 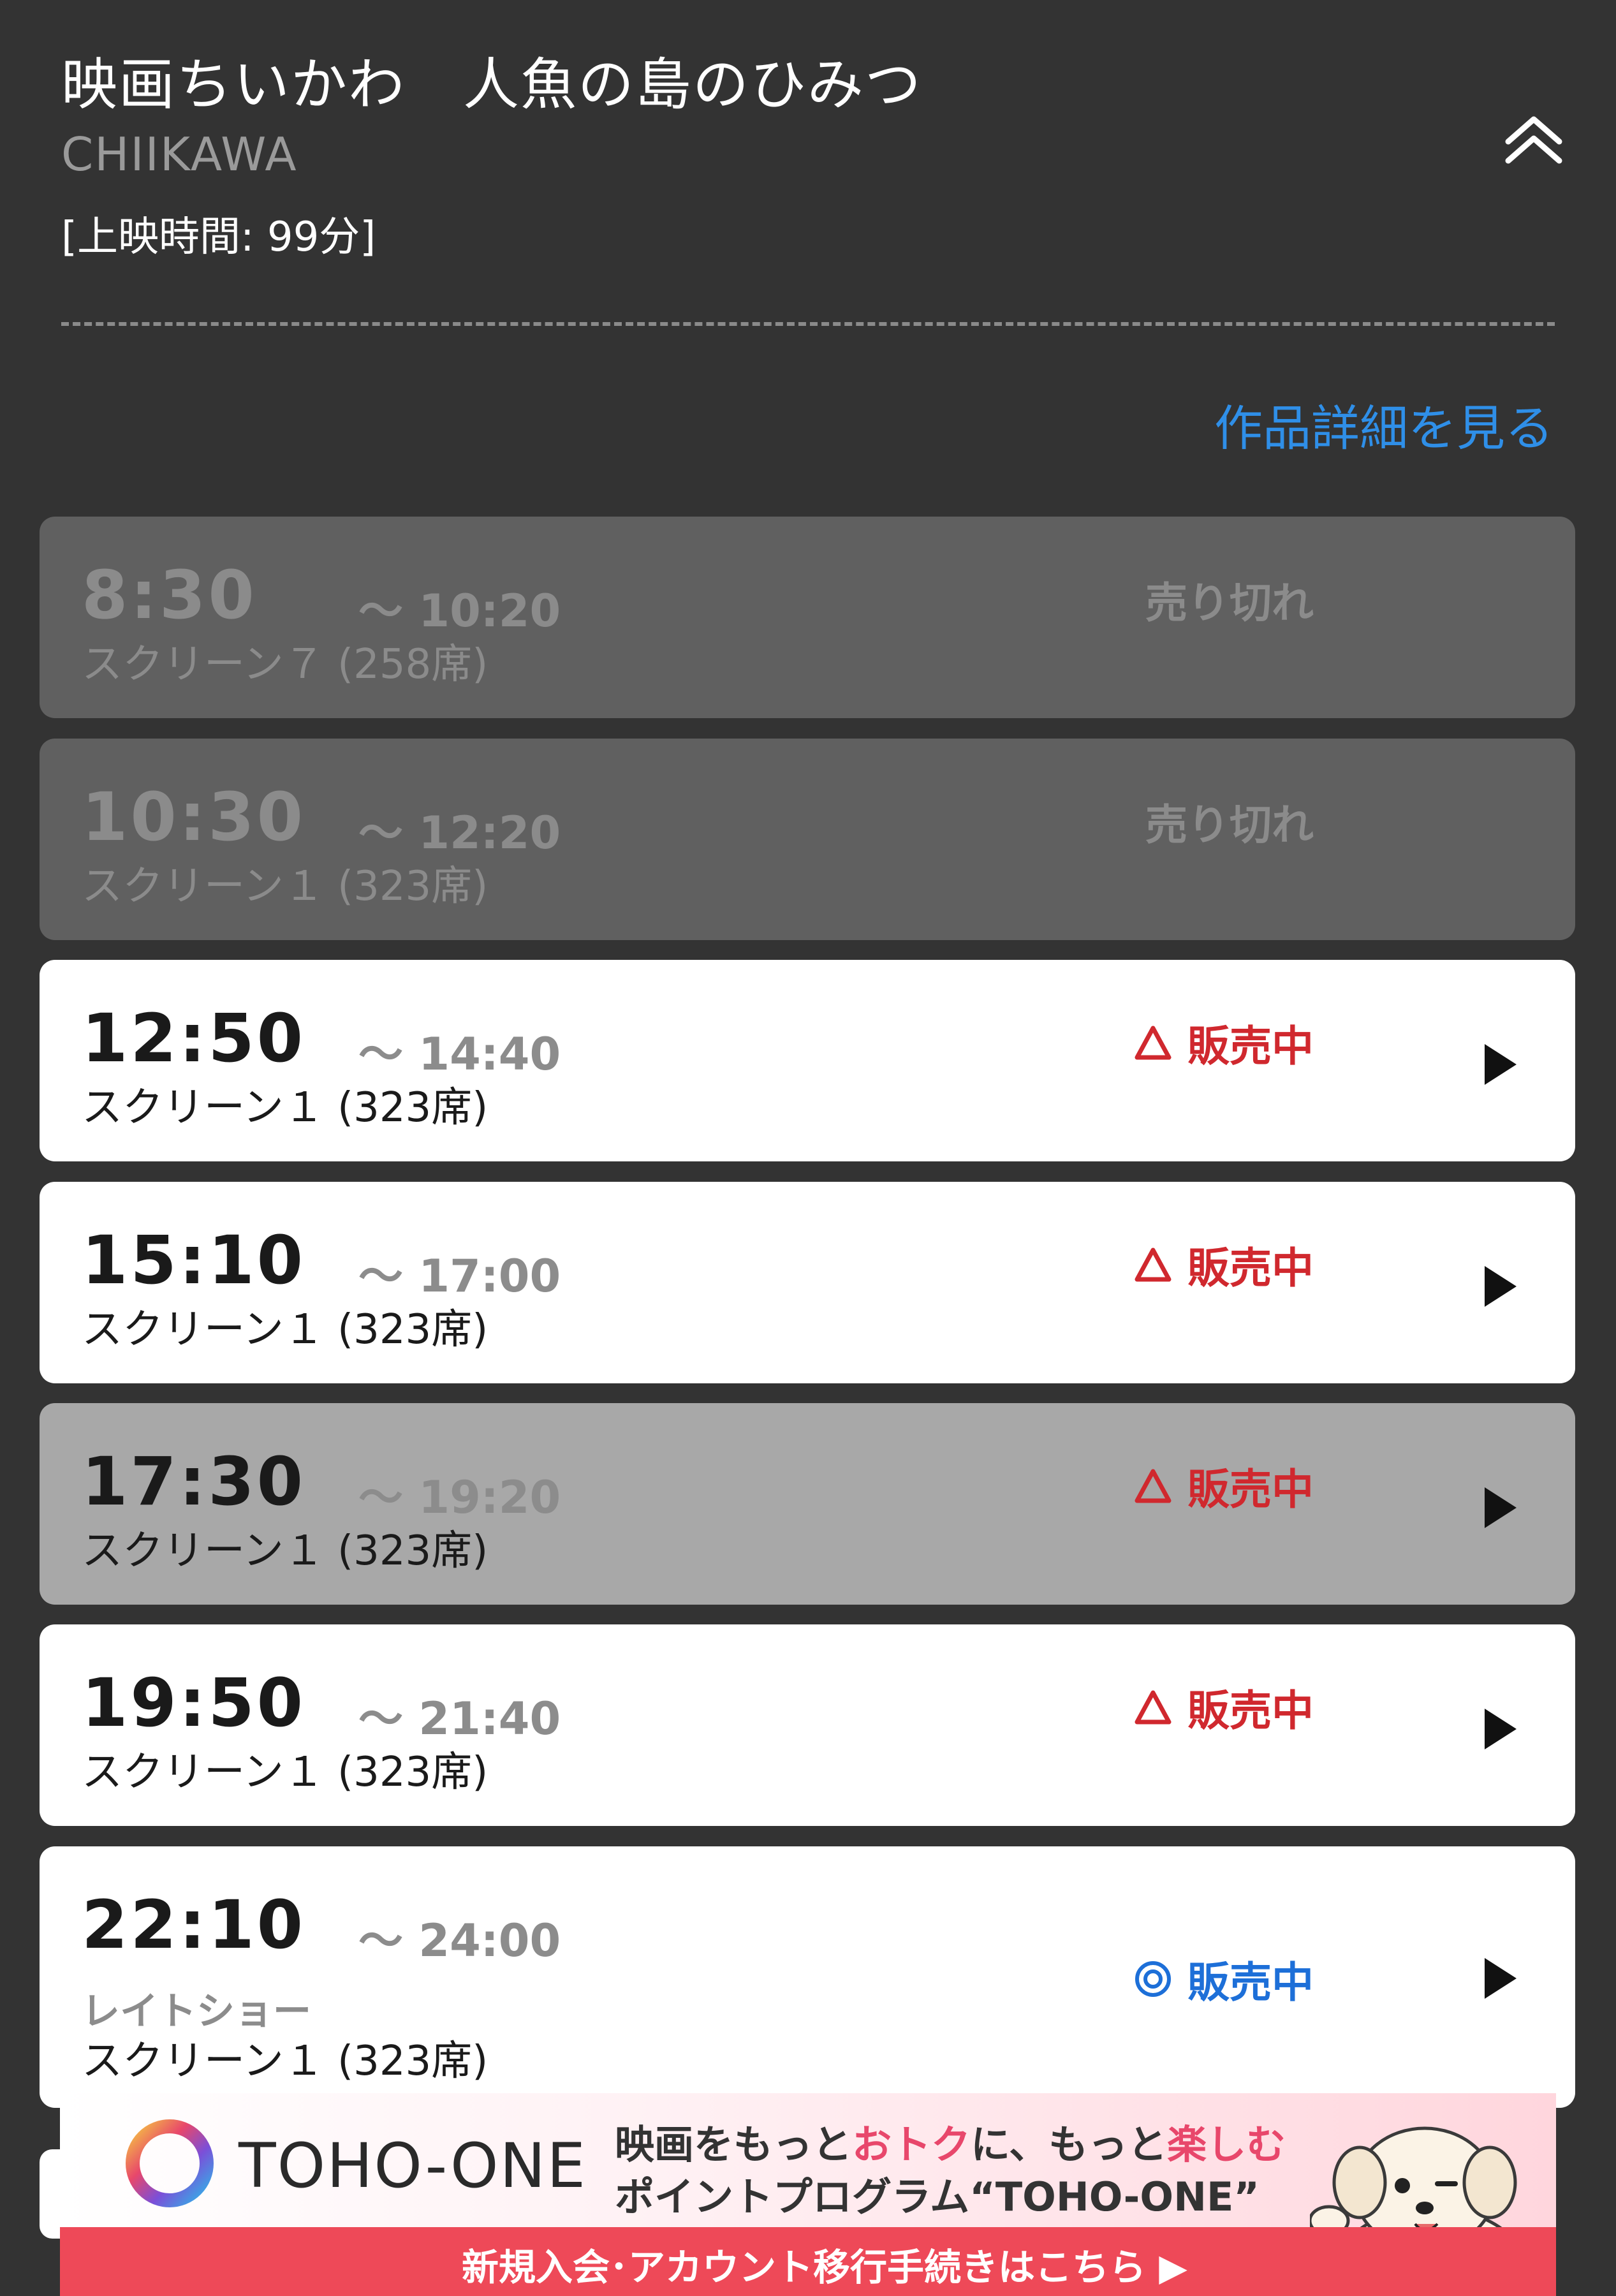 What do you see at coordinates (1534, 138) in the screenshot?
I see `chevron-up-double-icon` at bounding box center [1534, 138].